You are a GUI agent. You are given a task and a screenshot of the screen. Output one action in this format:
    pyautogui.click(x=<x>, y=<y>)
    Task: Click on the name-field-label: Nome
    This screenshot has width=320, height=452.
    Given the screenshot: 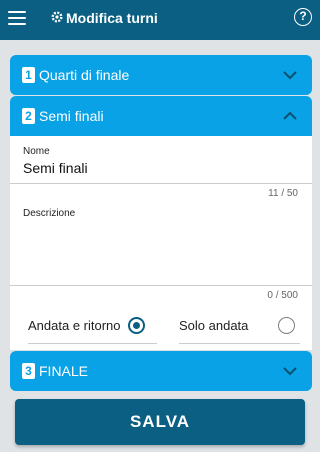 What is the action you would take?
    pyautogui.click(x=36, y=151)
    